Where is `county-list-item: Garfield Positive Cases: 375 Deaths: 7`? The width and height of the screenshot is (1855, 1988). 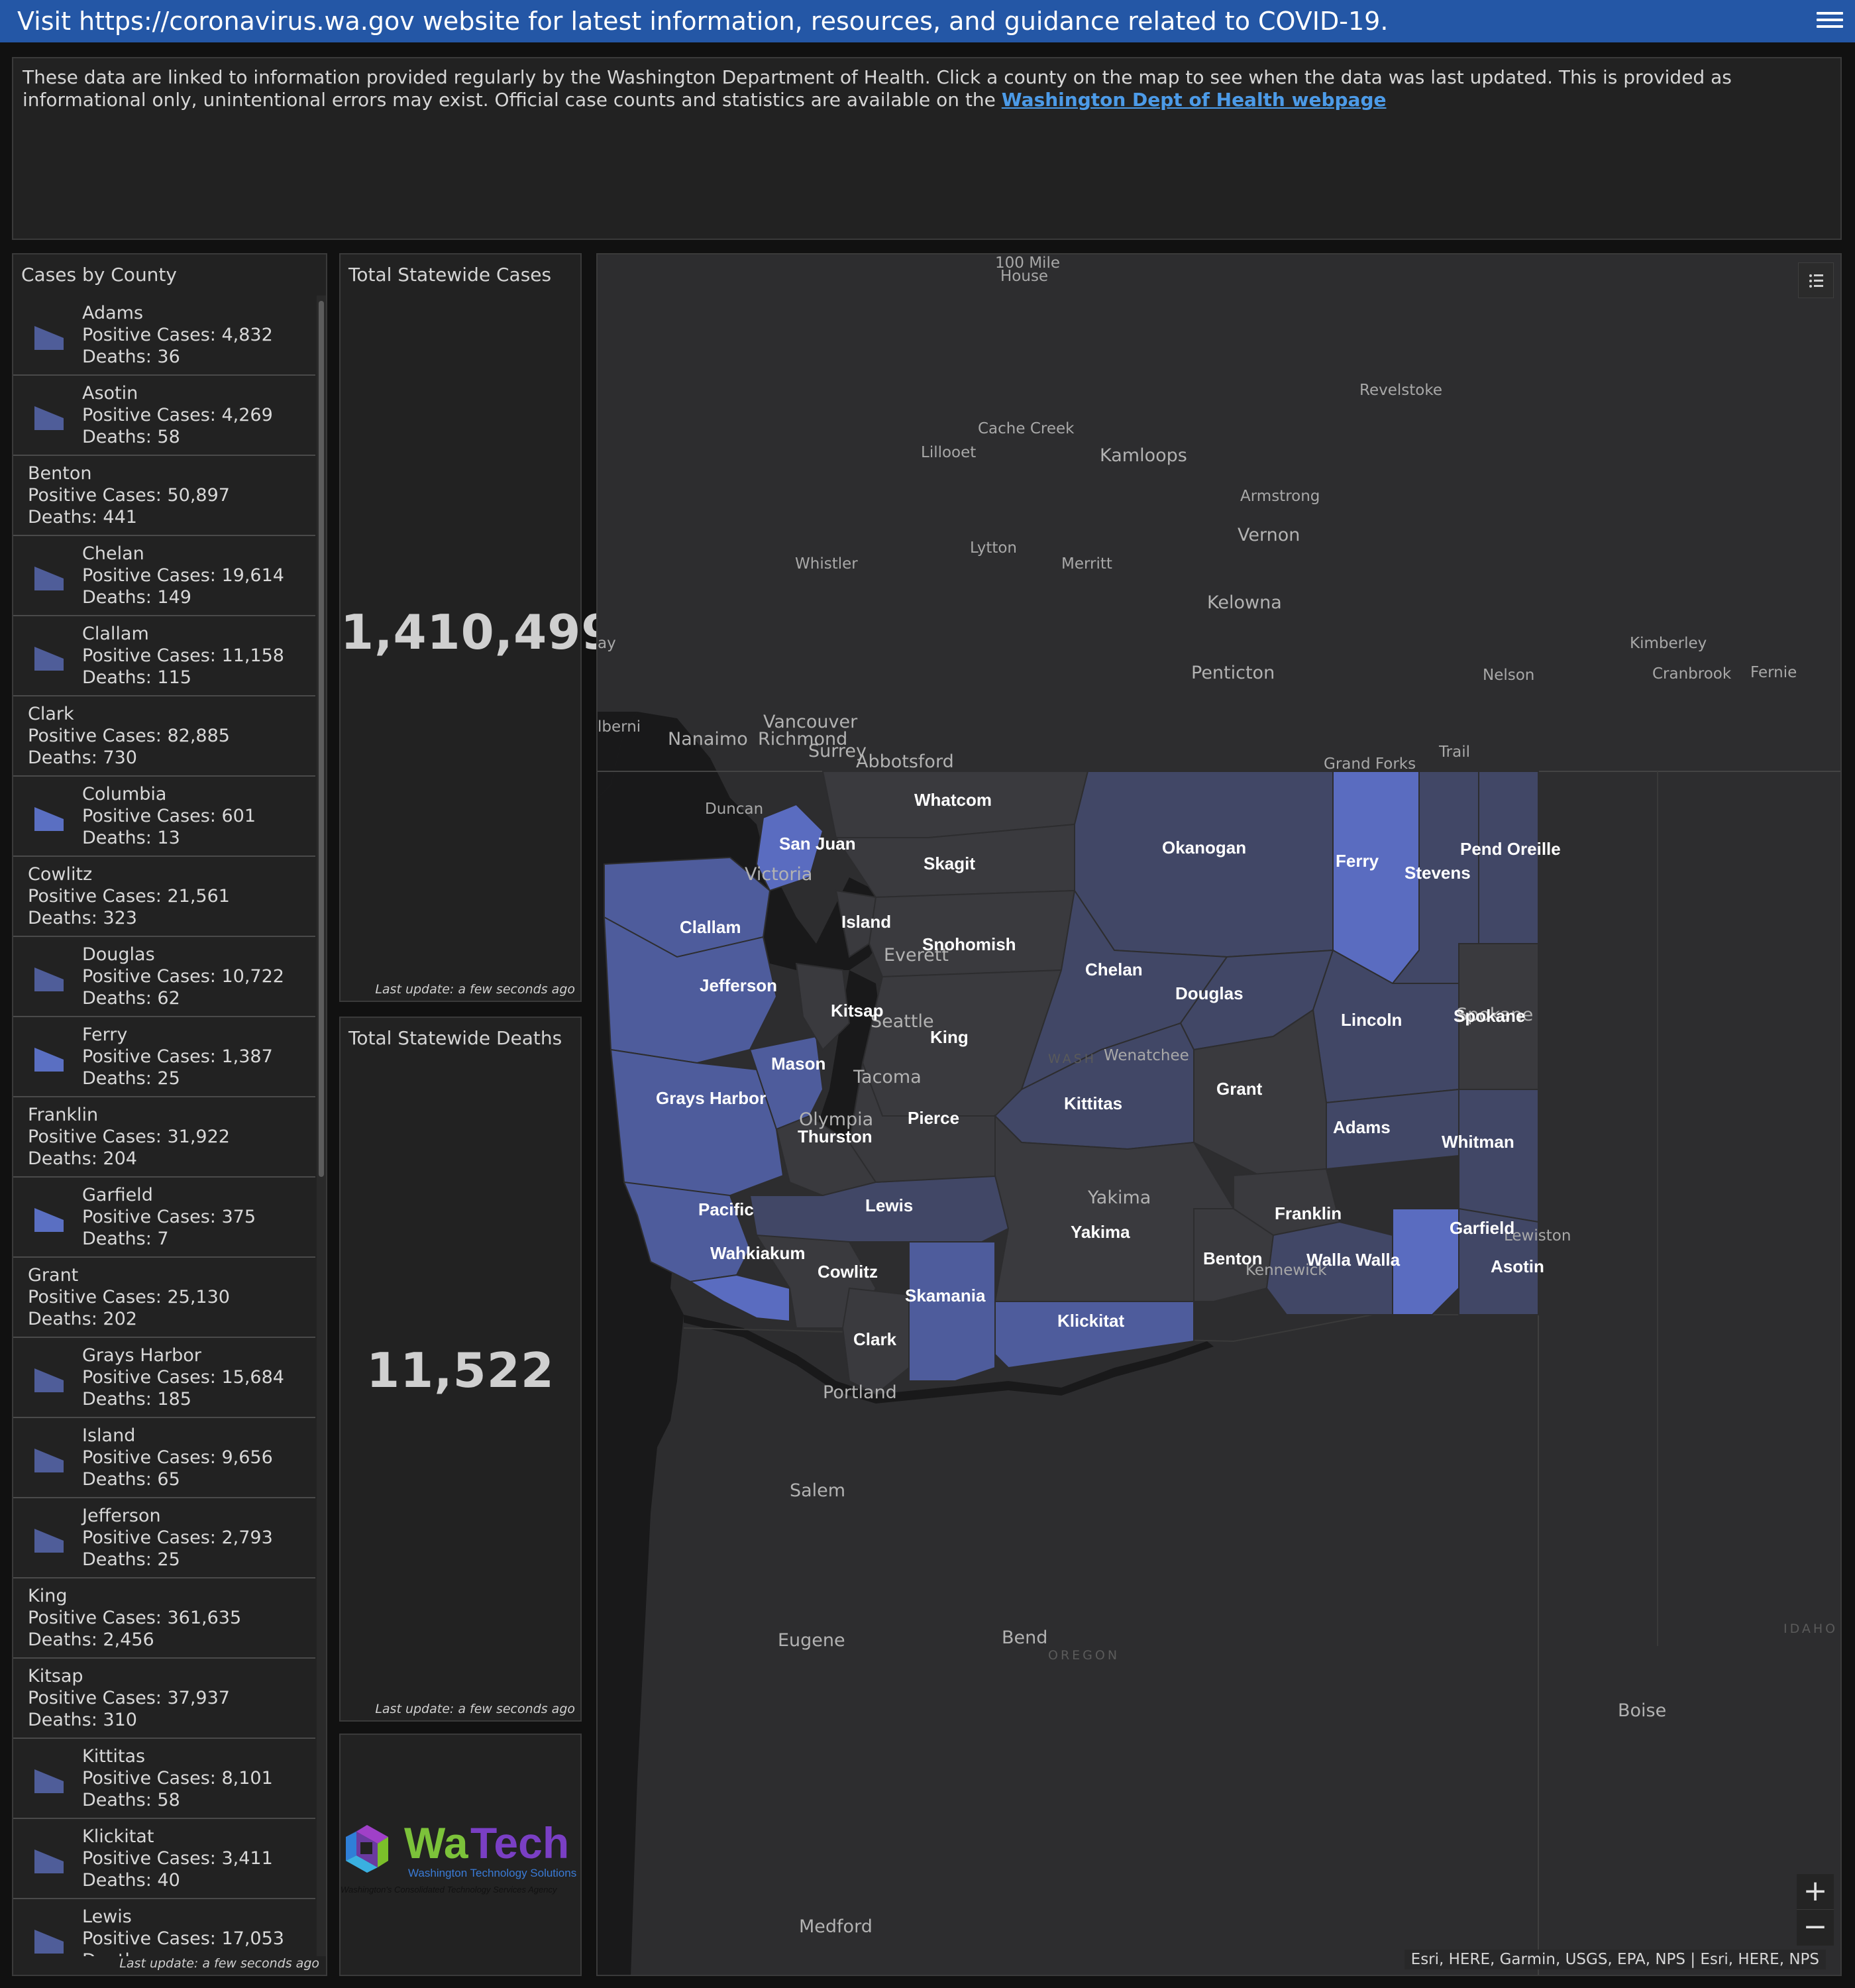
county-list-item: Garfield Positive Cases: 375 Deaths: 7 is located at coordinates (164, 1218).